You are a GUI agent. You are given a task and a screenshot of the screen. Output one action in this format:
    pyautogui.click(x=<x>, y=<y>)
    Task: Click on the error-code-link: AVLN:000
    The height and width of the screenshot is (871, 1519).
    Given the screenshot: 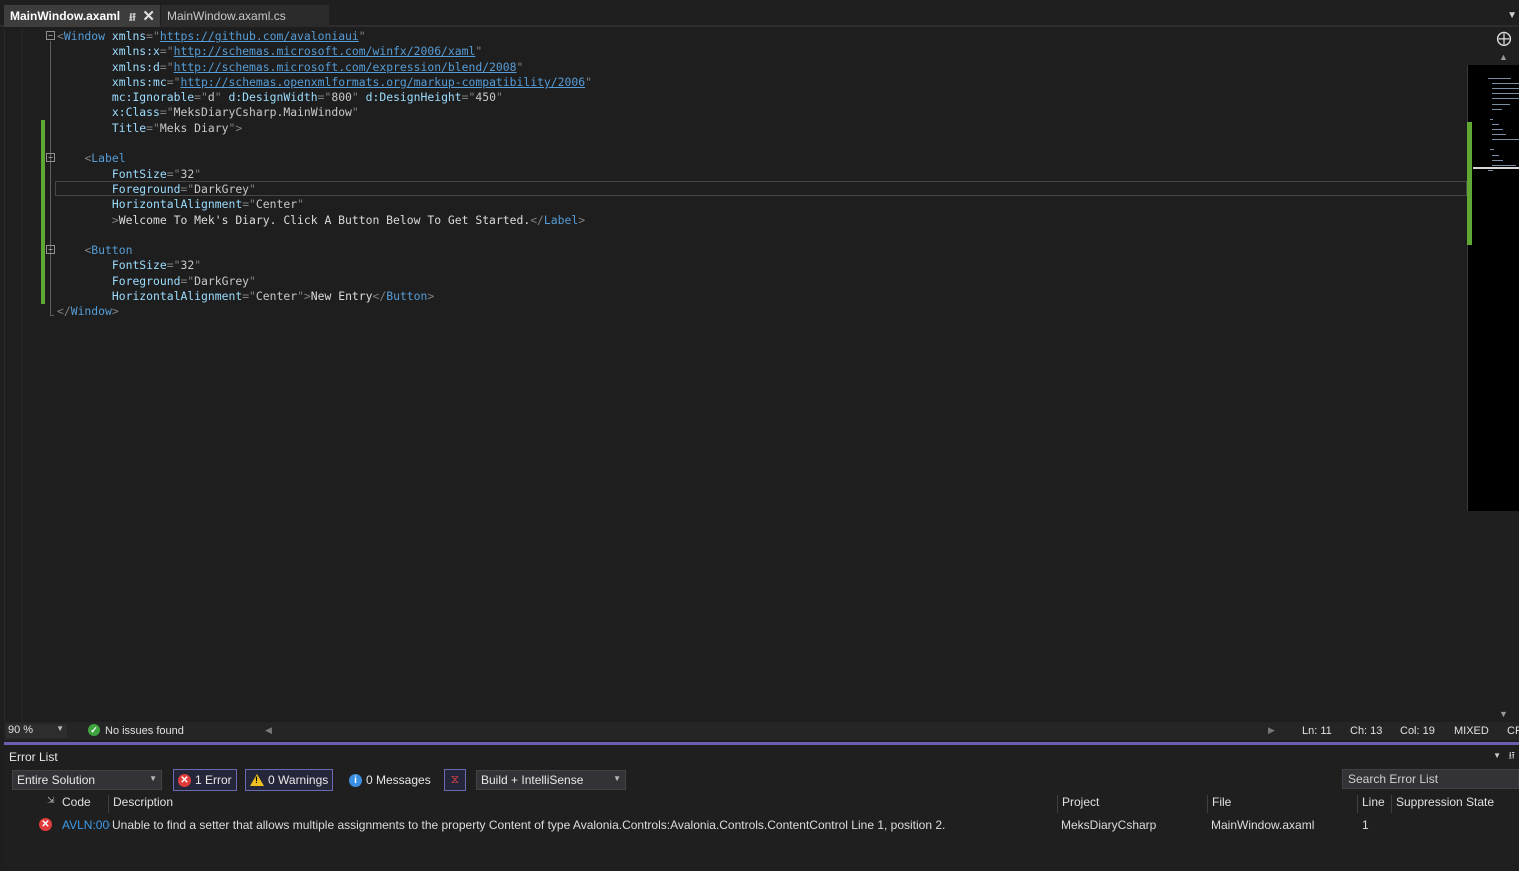 What is the action you would take?
    pyautogui.click(x=86, y=825)
    